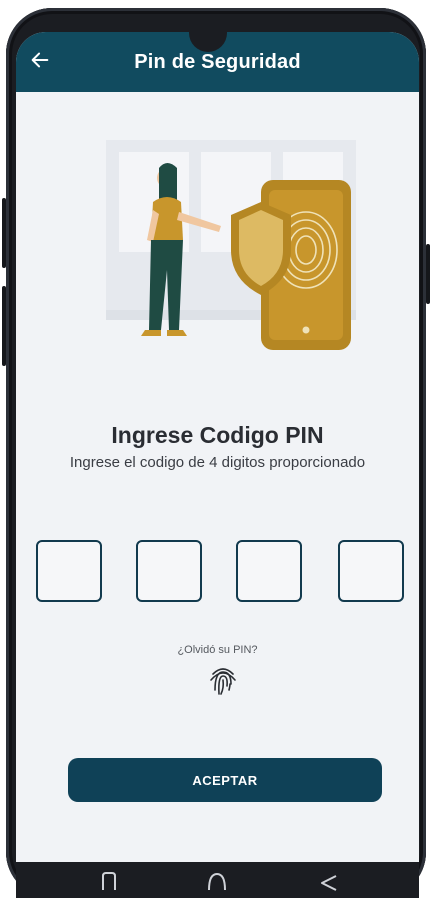 The height and width of the screenshot is (902, 433). Describe the element at coordinates (4, 233) in the screenshot. I see `volume-button` at that location.